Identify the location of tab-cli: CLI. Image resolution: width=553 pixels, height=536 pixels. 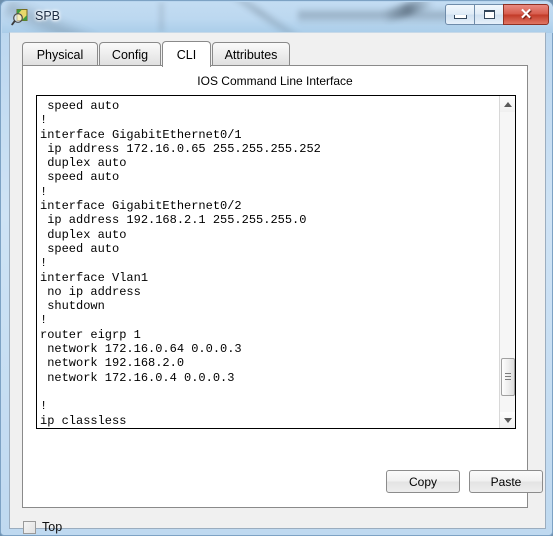
(186, 54).